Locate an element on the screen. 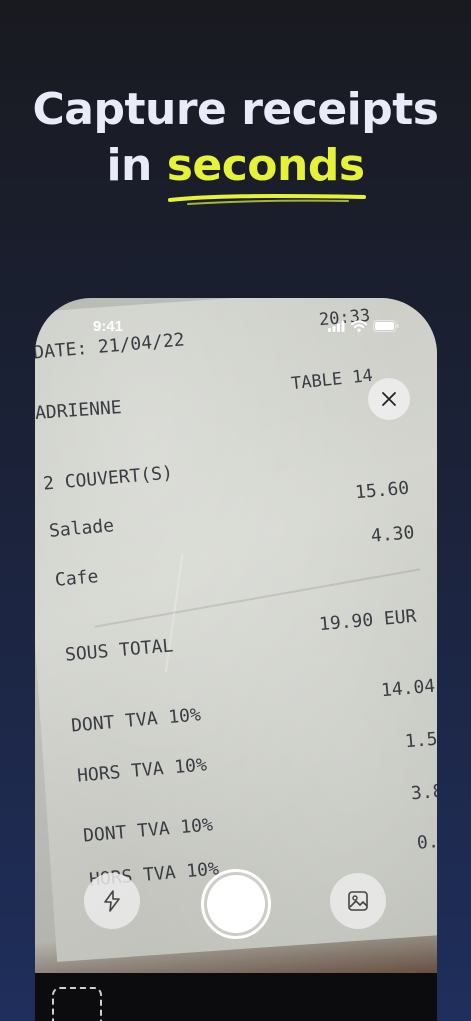 This screenshot has height=1021, width=471. receipt-item-name: Cafe is located at coordinates (77, 578).